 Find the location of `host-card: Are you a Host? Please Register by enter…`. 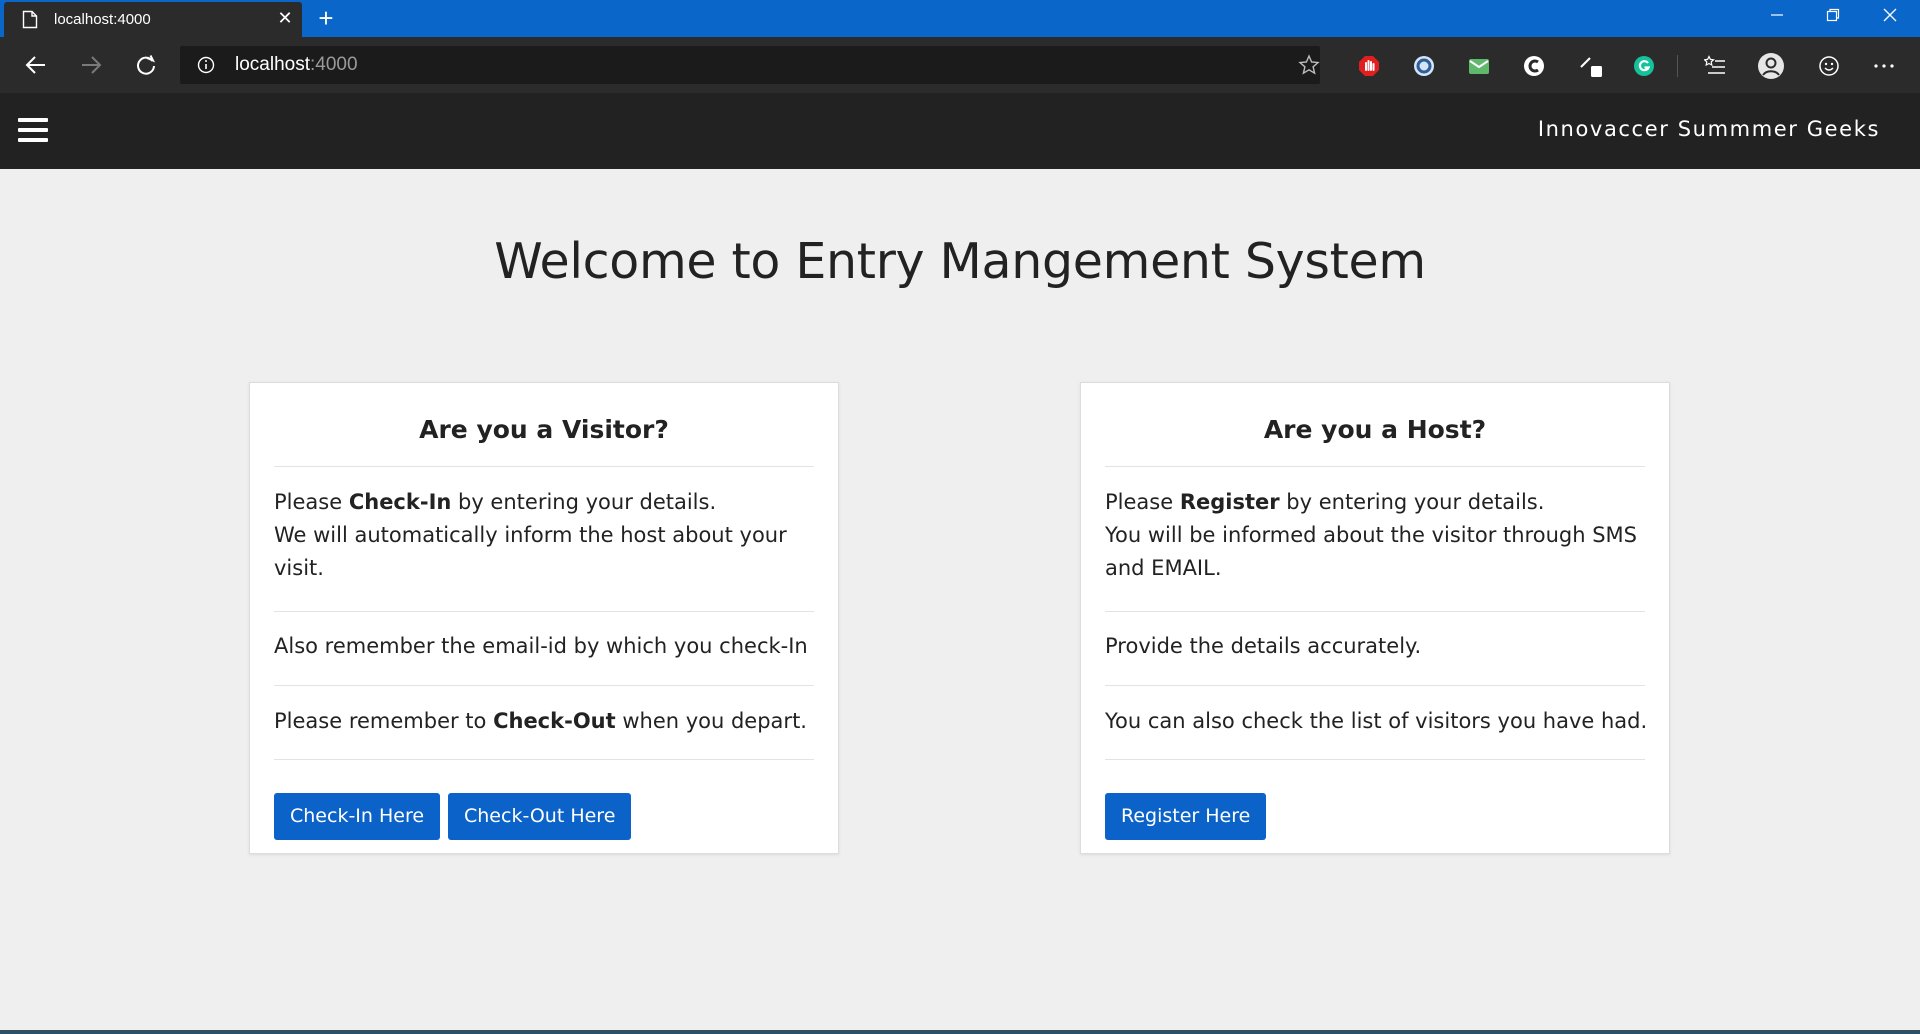

host-card: Are you a Host? Please Register by enter… is located at coordinates (1375, 618).